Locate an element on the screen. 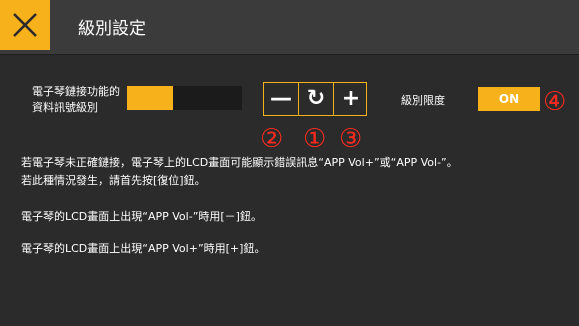  signal-level-label: 電子琴鏈接功能的 資料訊號級別 is located at coordinates (76, 100).